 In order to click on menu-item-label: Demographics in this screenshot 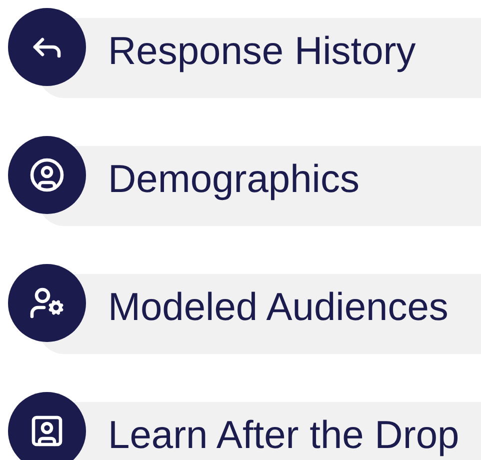, I will do `click(234, 180)`.